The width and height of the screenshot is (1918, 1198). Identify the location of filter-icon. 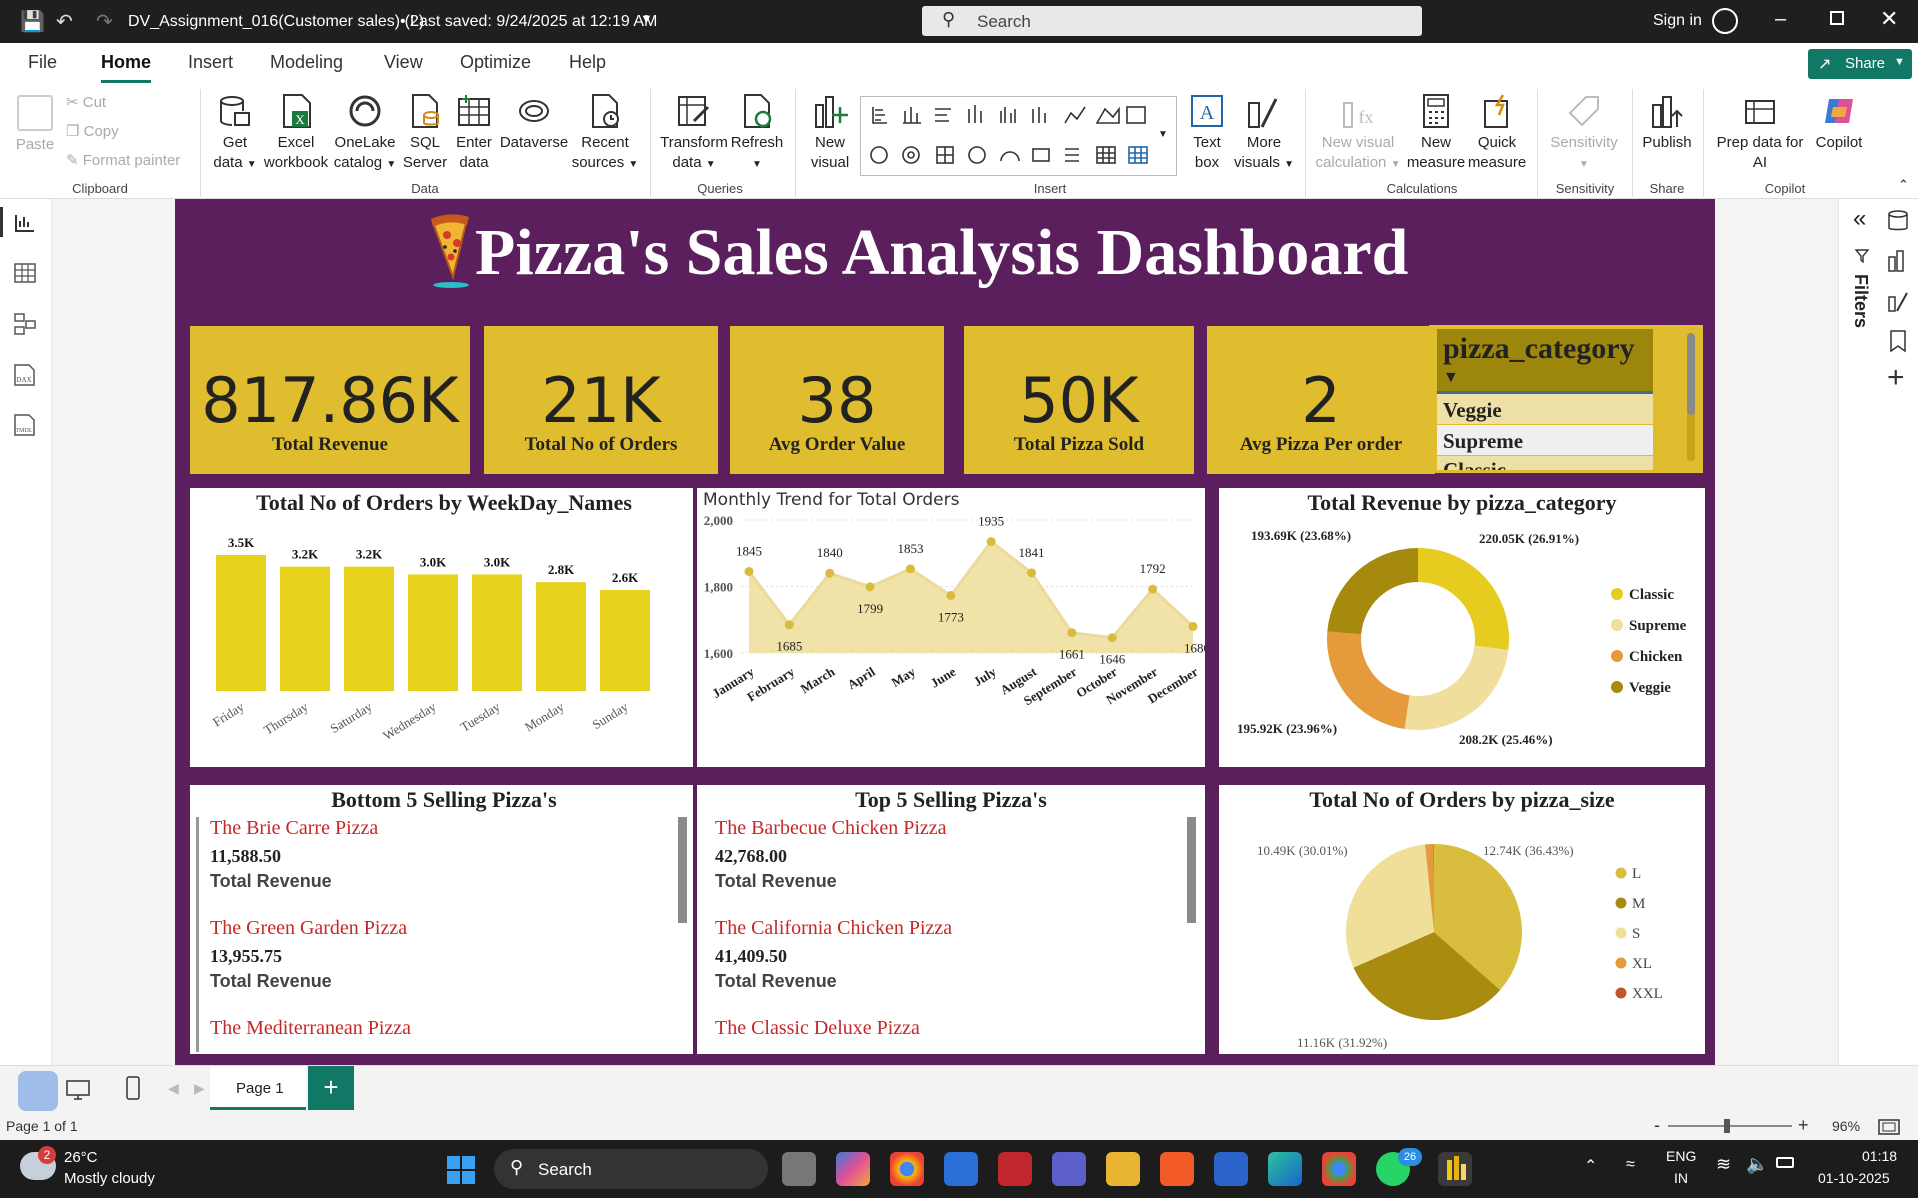
(1862, 256).